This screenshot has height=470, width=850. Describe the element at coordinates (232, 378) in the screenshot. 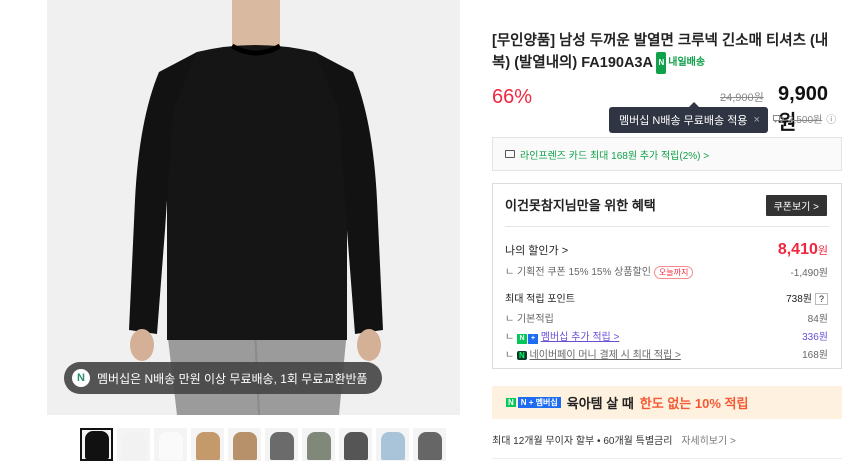

I see `promo-text: 멤버십은 N배송 만원 이상 무료배송, 1회 무료교환반품` at that location.